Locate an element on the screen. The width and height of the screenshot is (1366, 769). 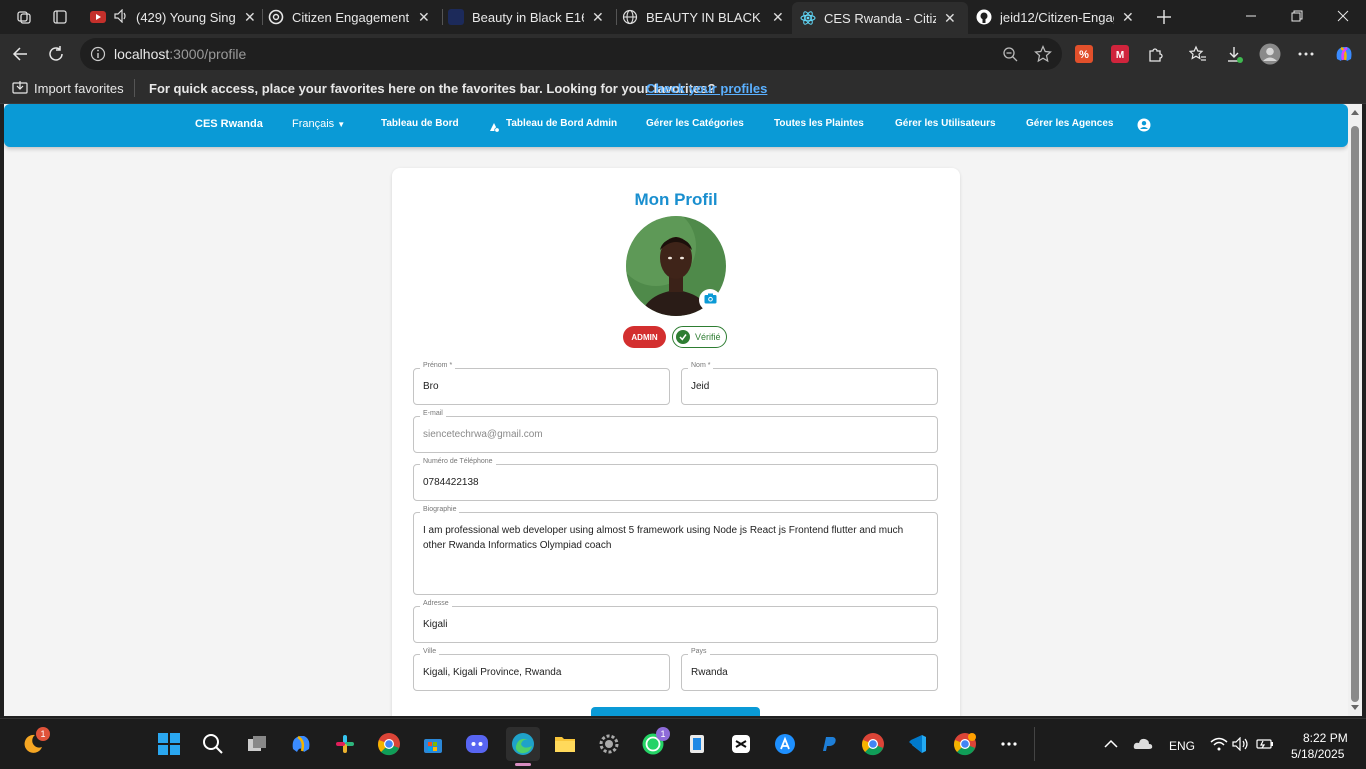
more-options-icon is located at coordinates (1306, 54).